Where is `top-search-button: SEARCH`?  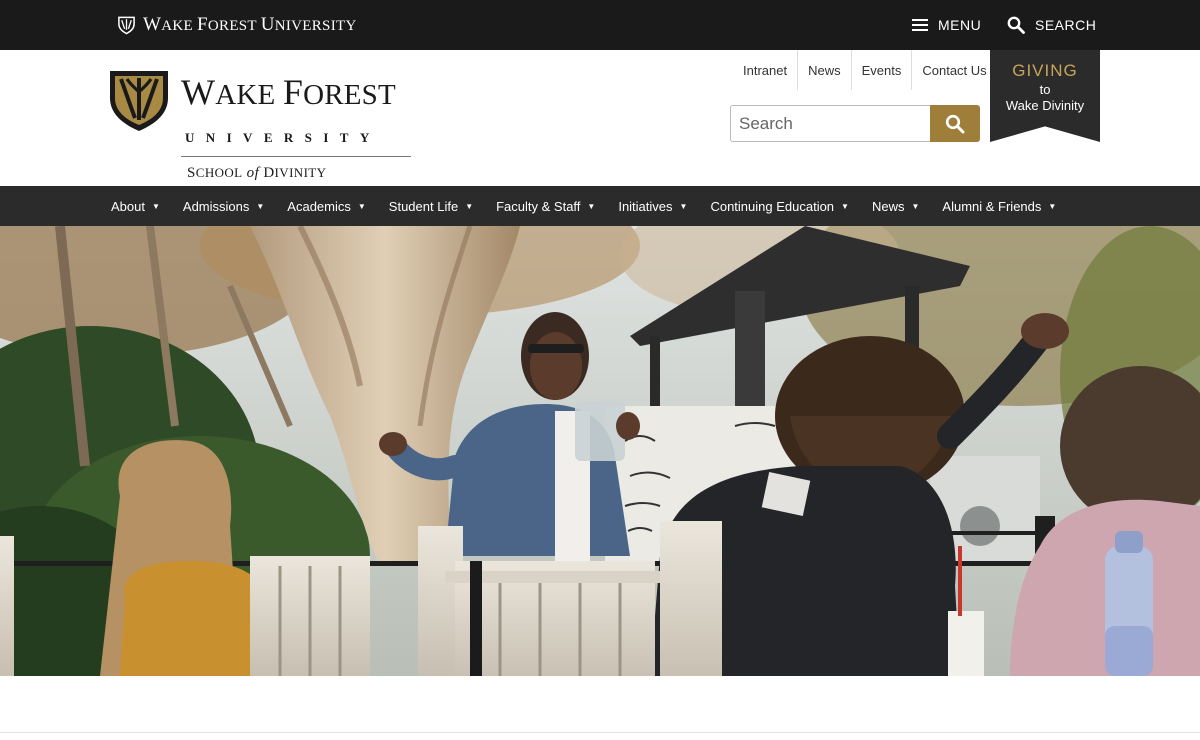 top-search-button: SEARCH is located at coordinates (1051, 25).